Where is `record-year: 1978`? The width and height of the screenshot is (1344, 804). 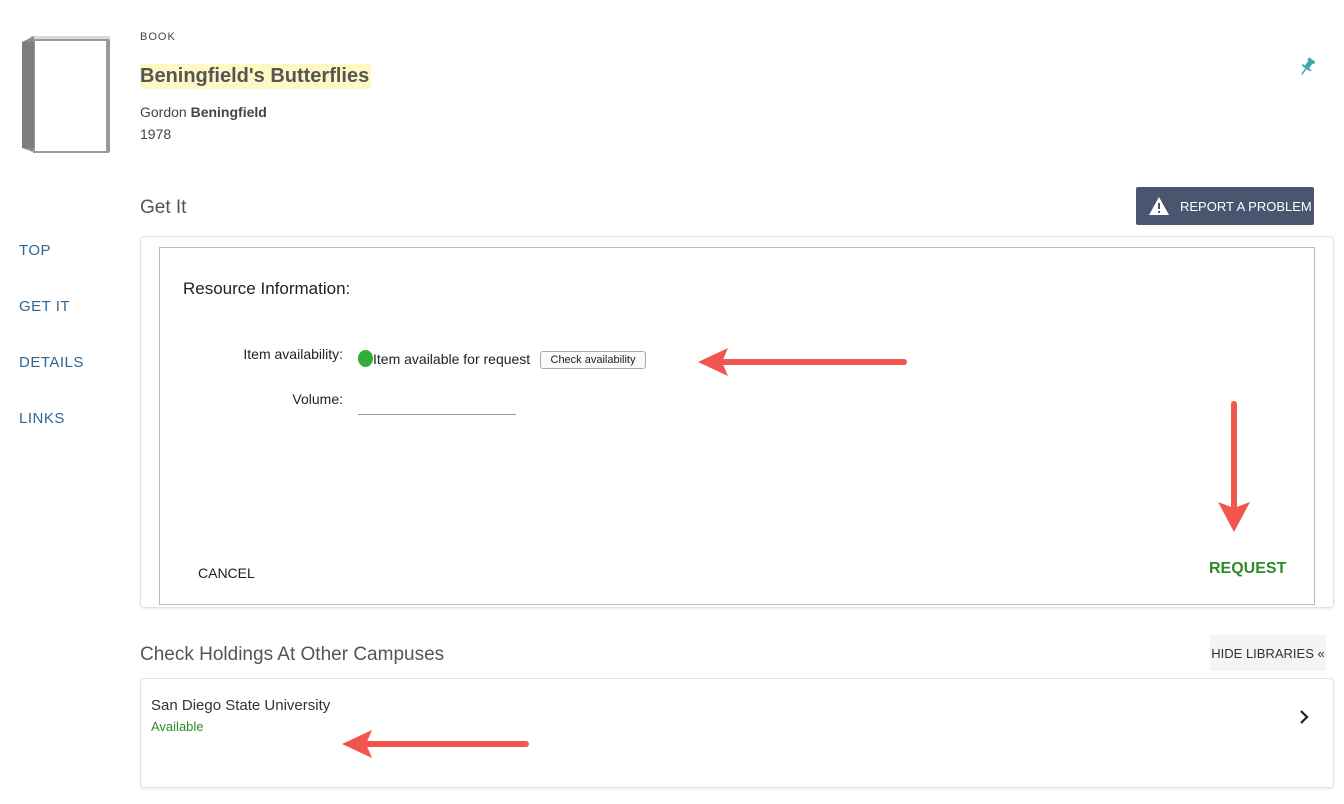 record-year: 1978 is located at coordinates (156, 134).